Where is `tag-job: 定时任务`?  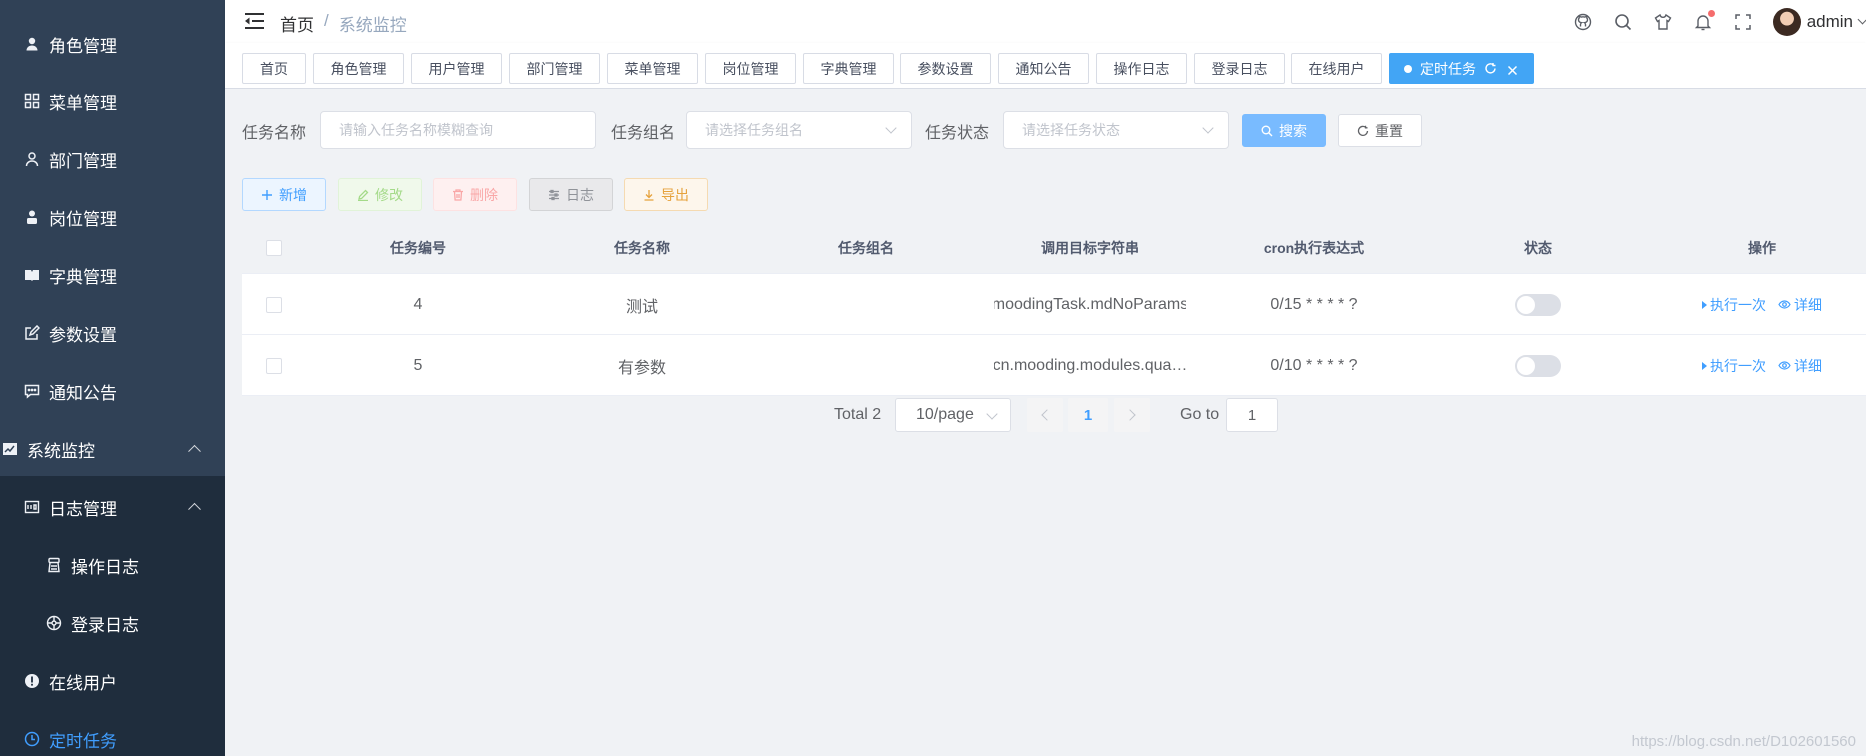 tag-job: 定时任务 is located at coordinates (1461, 68).